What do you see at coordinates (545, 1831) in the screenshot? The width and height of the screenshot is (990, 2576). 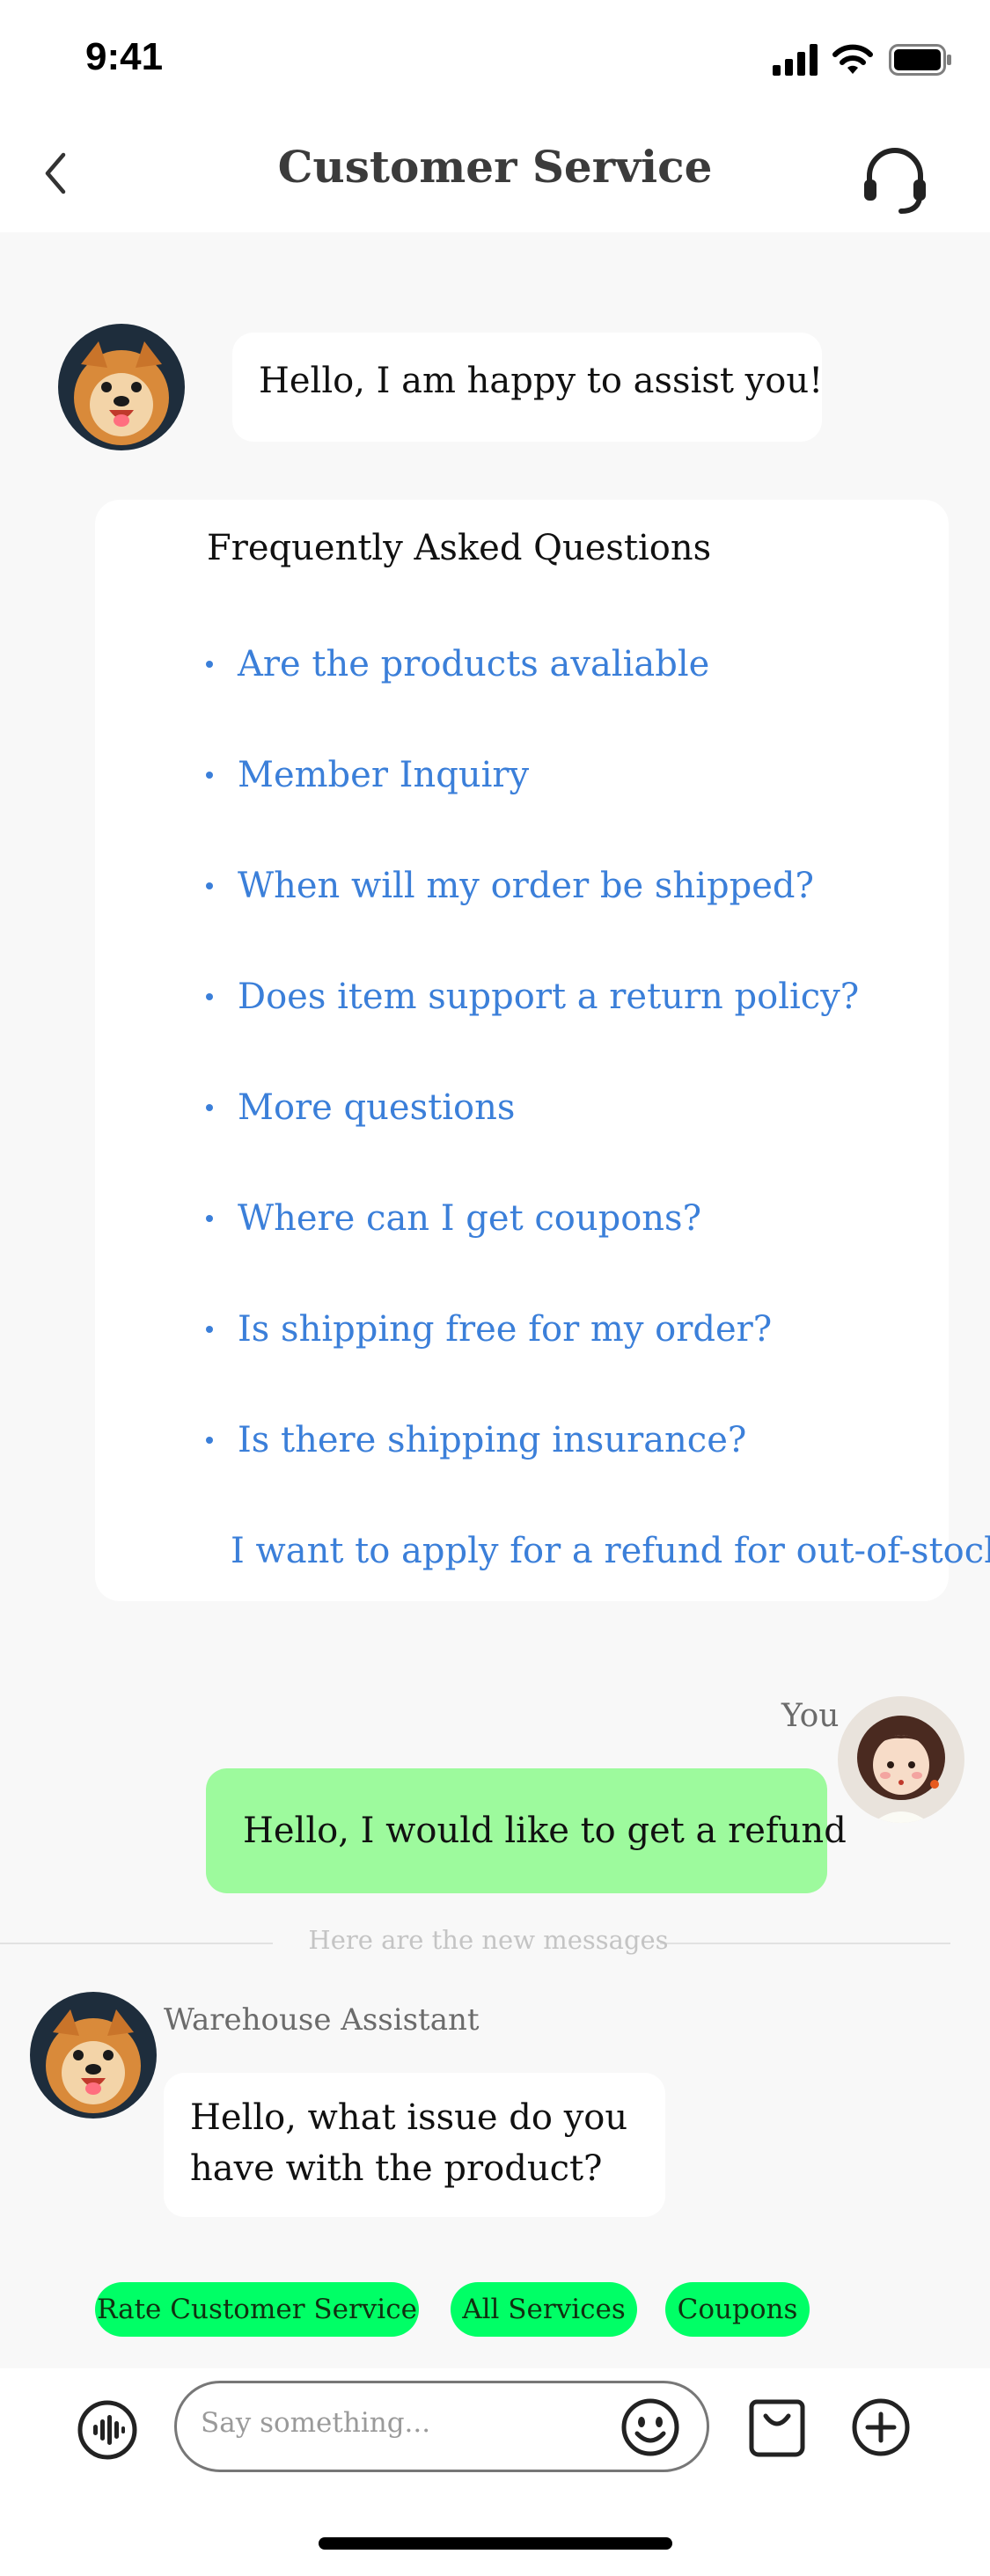 I see `user-message-text: Hello, I would like to get a refund` at bounding box center [545, 1831].